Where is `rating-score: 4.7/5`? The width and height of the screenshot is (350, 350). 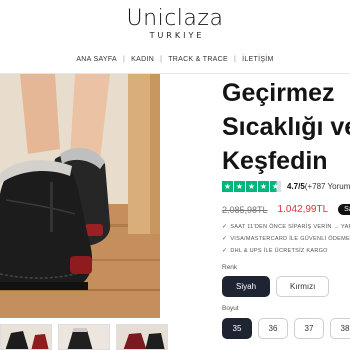 rating-score: 4.7/5 is located at coordinates (296, 186).